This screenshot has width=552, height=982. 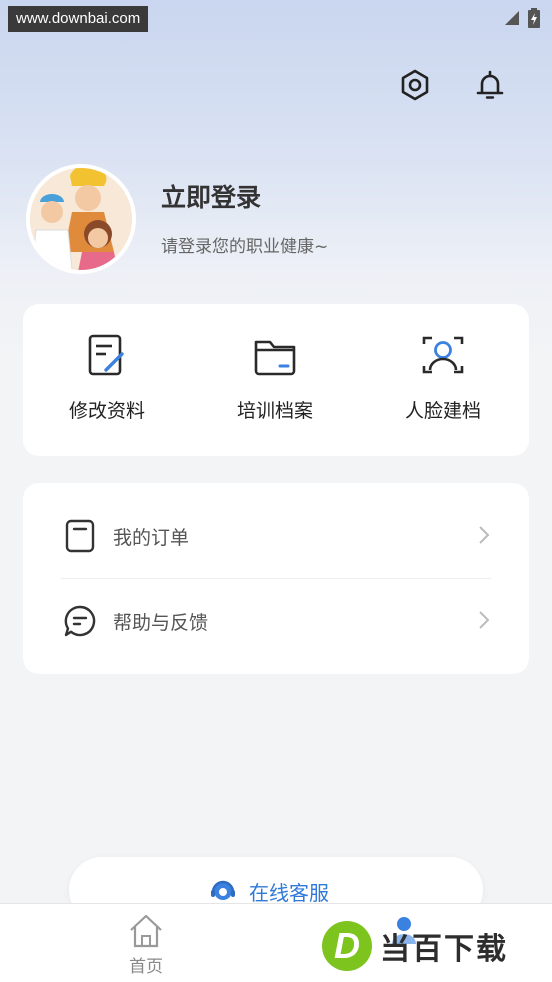 I want to click on my-orders-row: 我的订单, so click(x=276, y=536).